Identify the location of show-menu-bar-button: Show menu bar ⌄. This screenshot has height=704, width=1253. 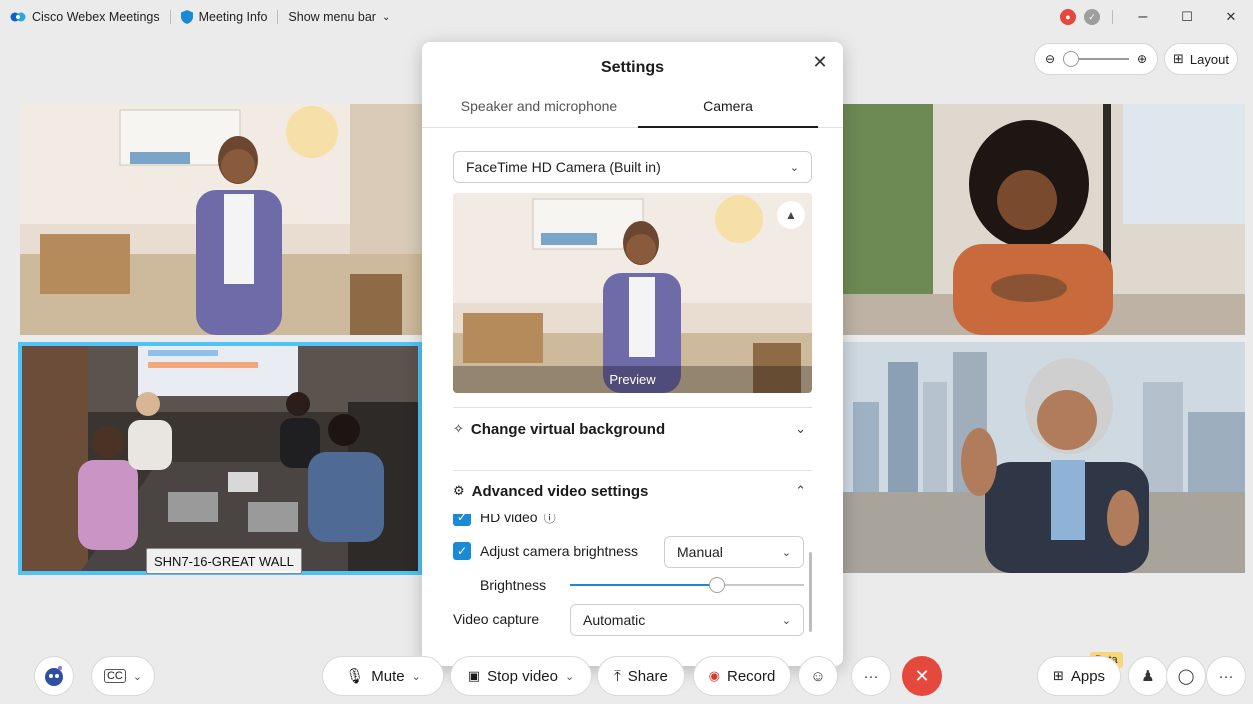
(339, 17).